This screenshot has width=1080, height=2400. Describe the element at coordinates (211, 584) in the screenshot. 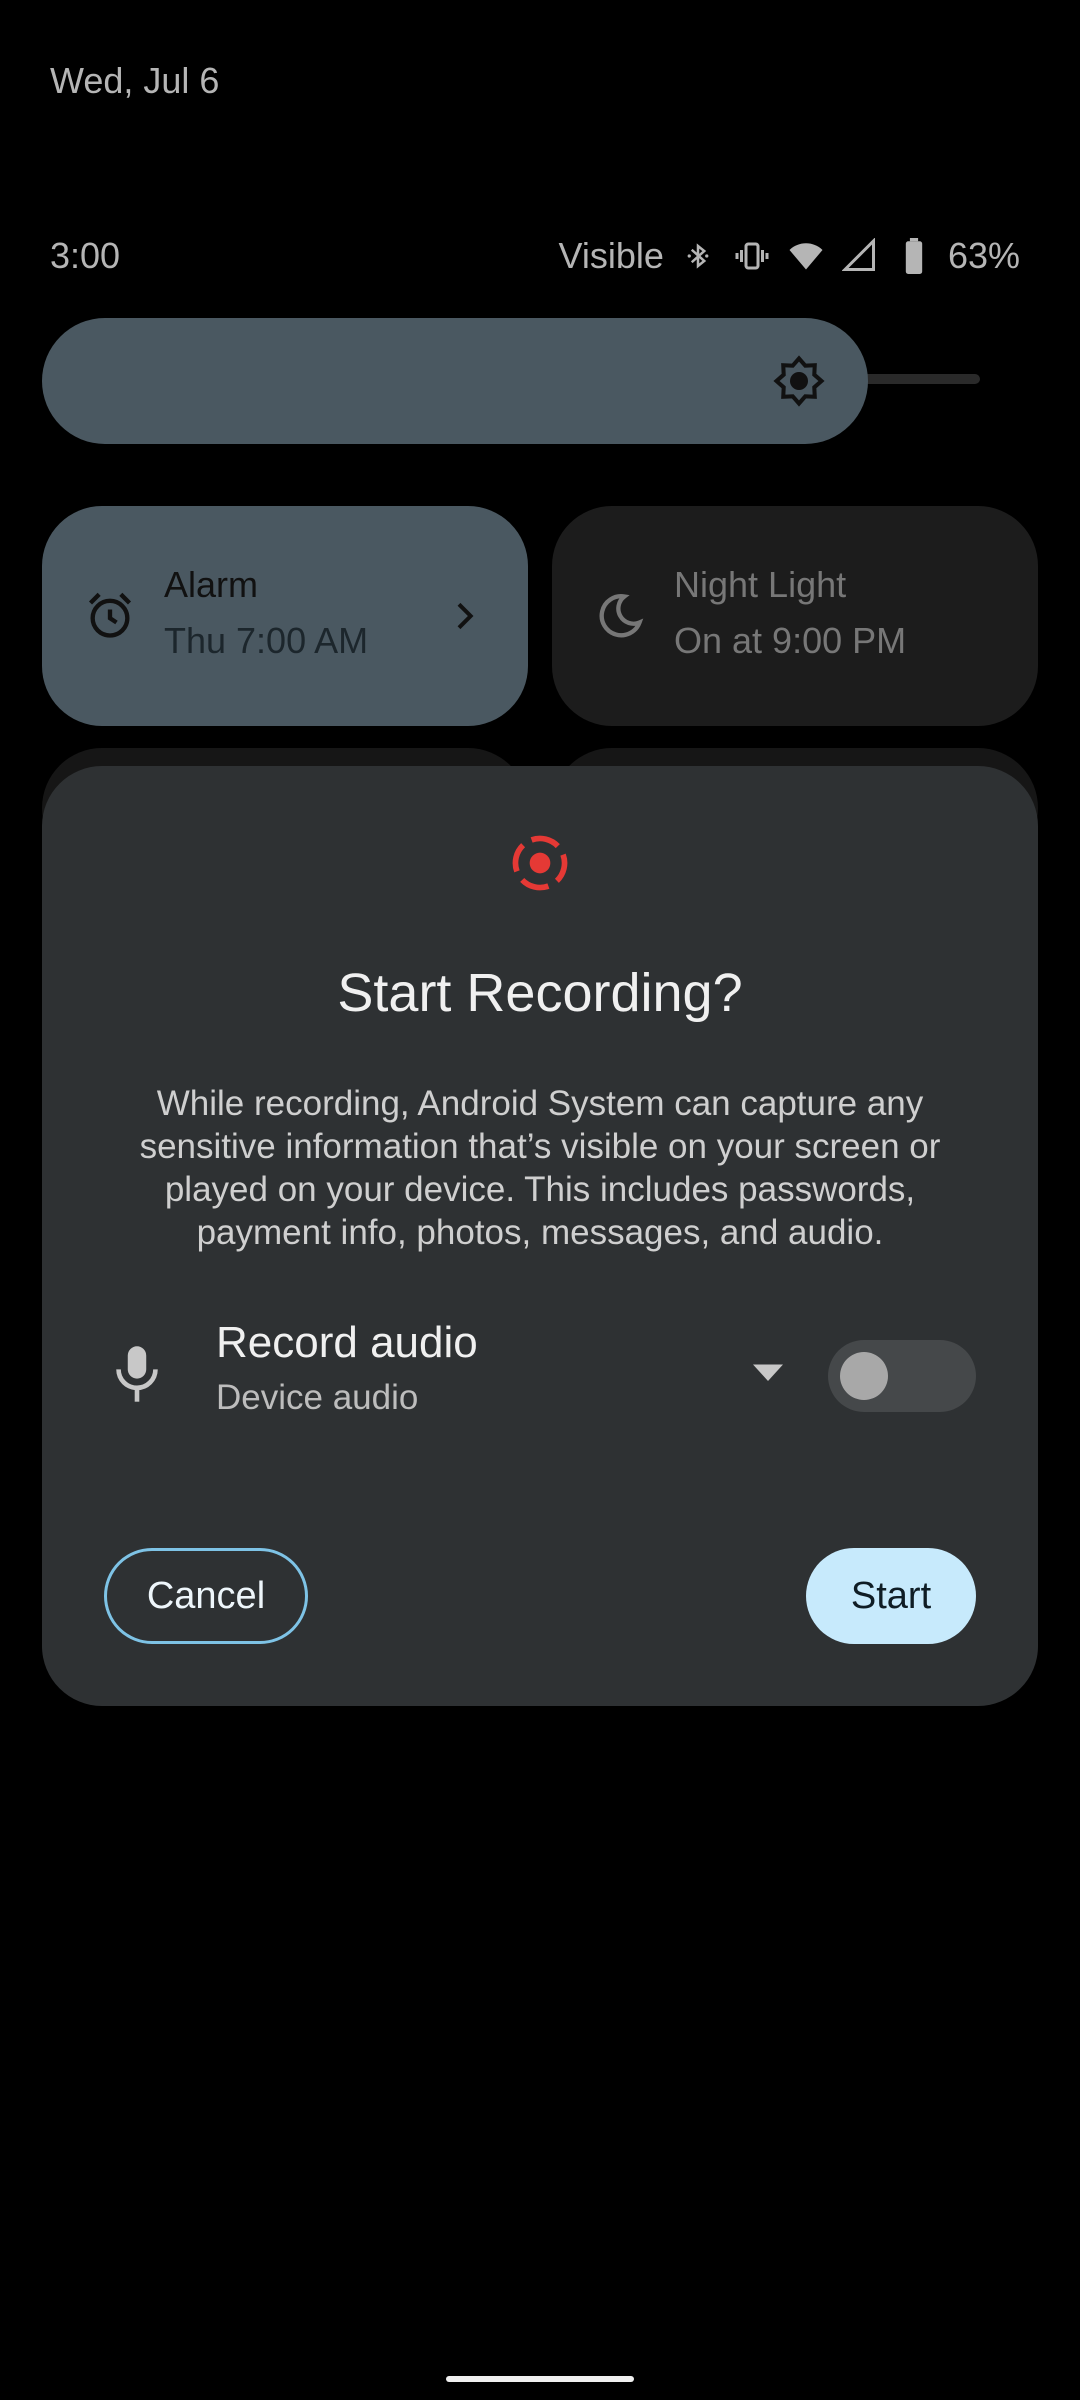

I see `tile-title: Alarm` at that location.